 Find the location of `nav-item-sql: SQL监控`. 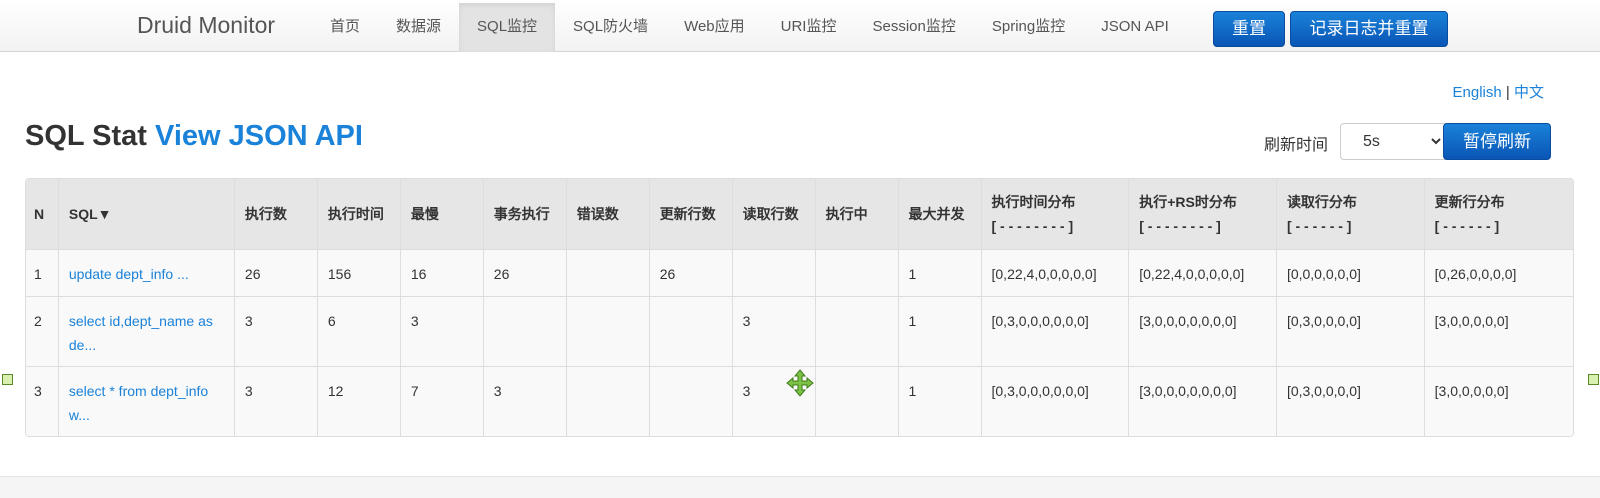

nav-item-sql: SQL监控 is located at coordinates (507, 27).